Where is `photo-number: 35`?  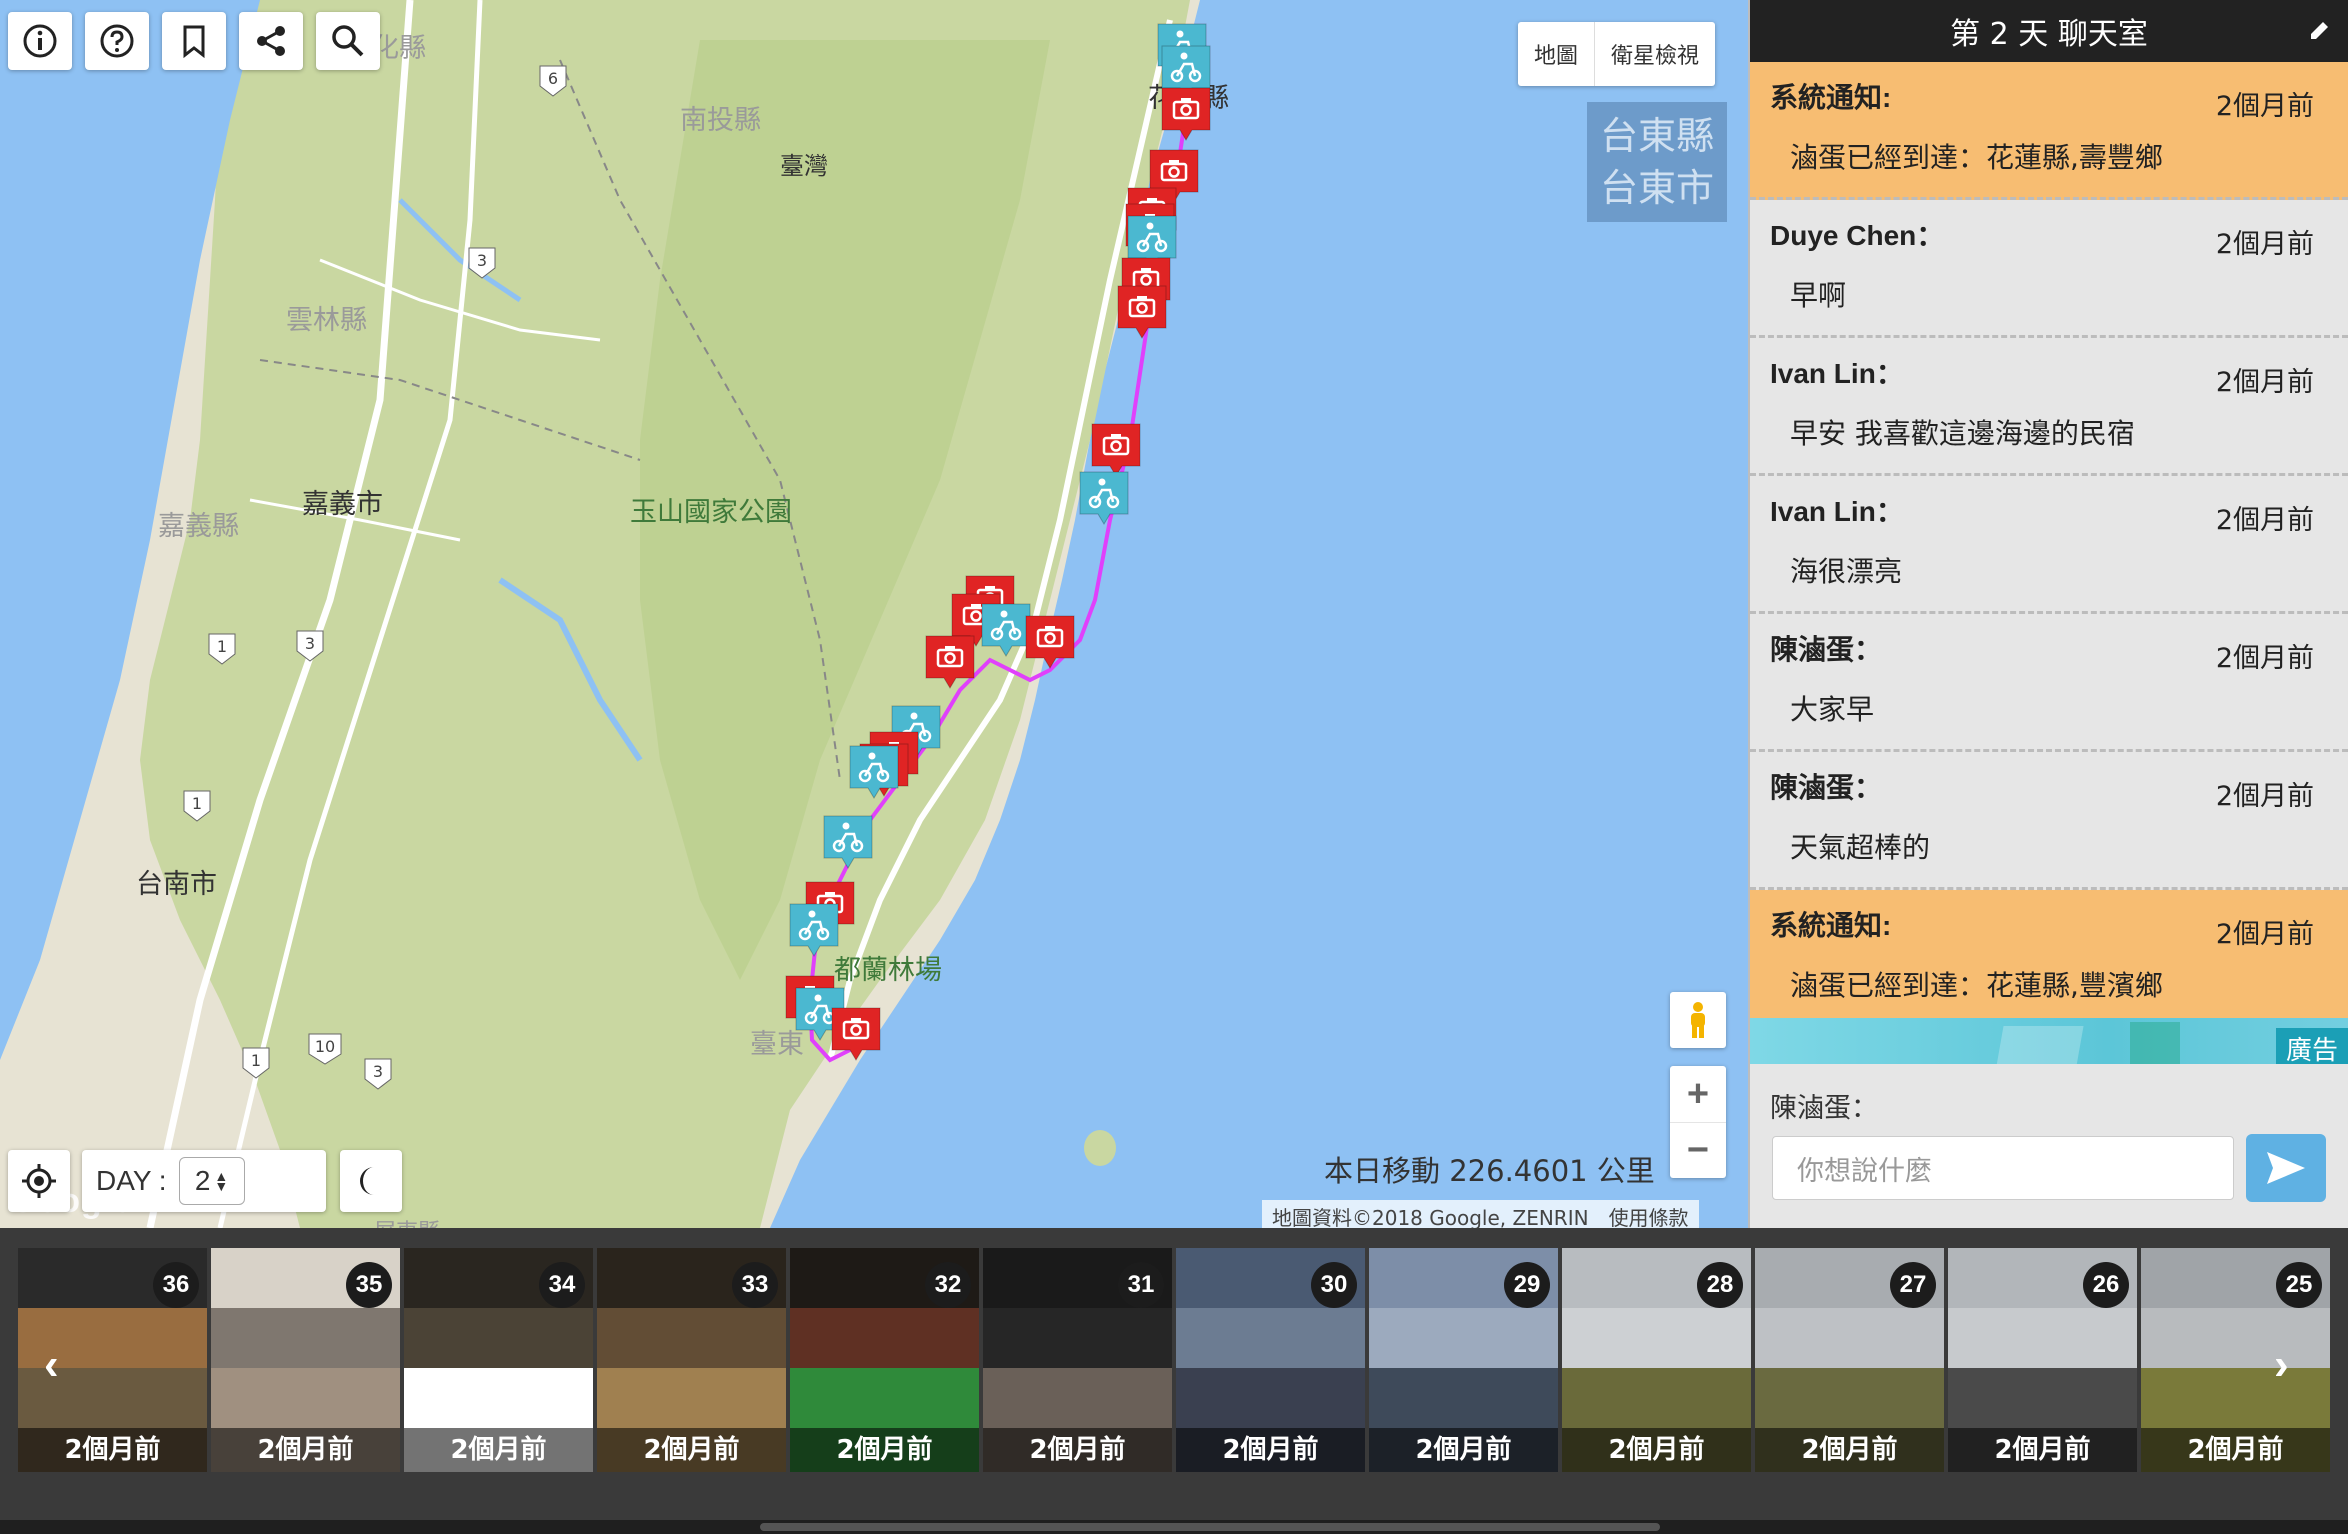
photo-number: 35 is located at coordinates (369, 1285).